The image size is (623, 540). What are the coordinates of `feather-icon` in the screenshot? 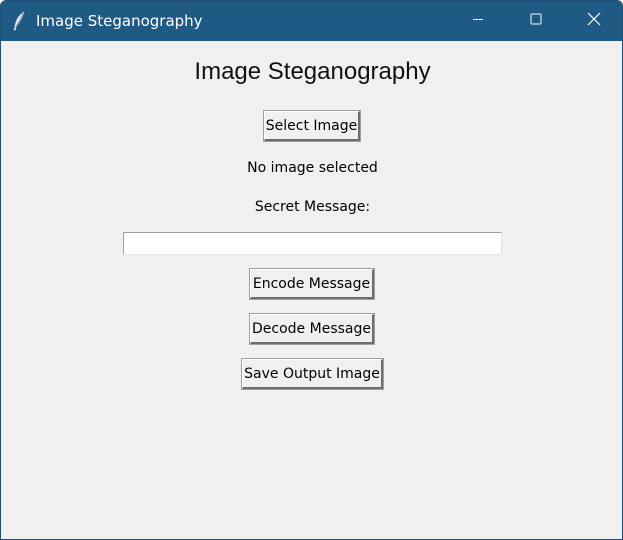 It's located at (19, 21).